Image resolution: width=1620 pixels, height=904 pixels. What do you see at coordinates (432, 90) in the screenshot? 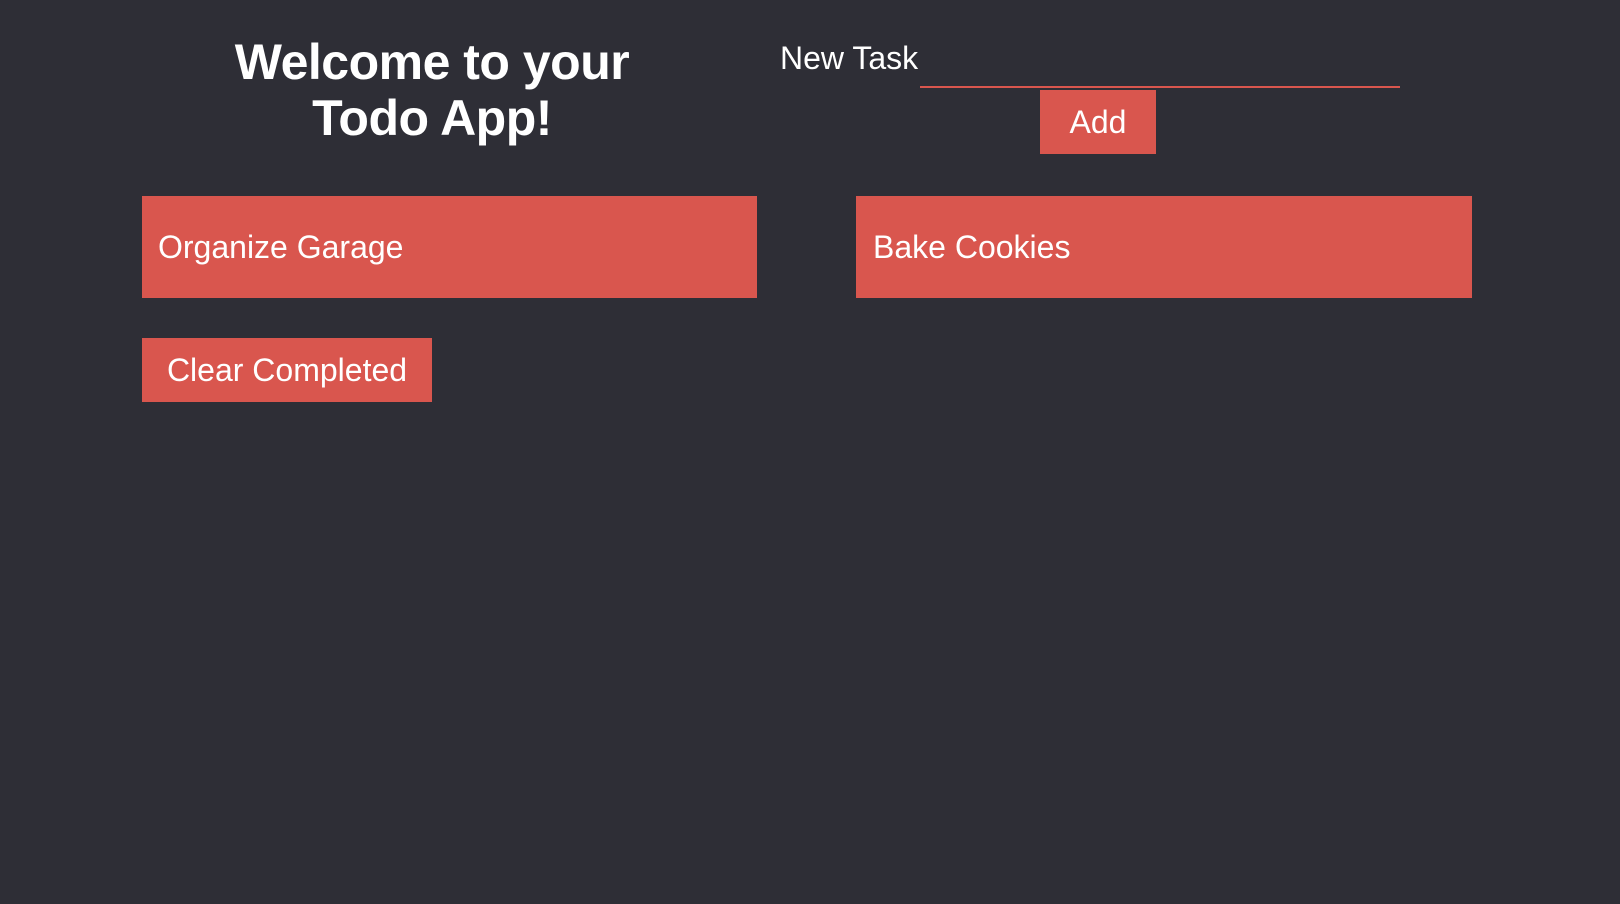
I see `page-title: Welcome to your Todo App!` at bounding box center [432, 90].